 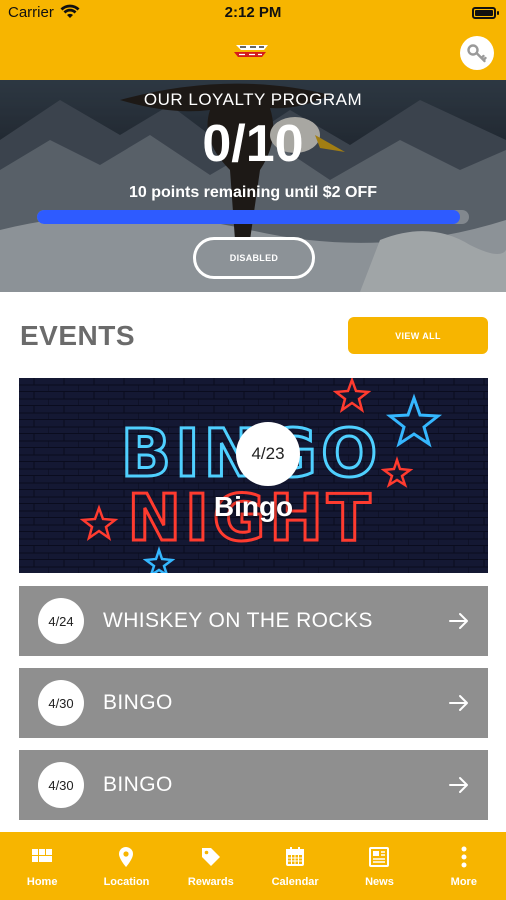 I want to click on brand-logo, so click(x=251, y=51).